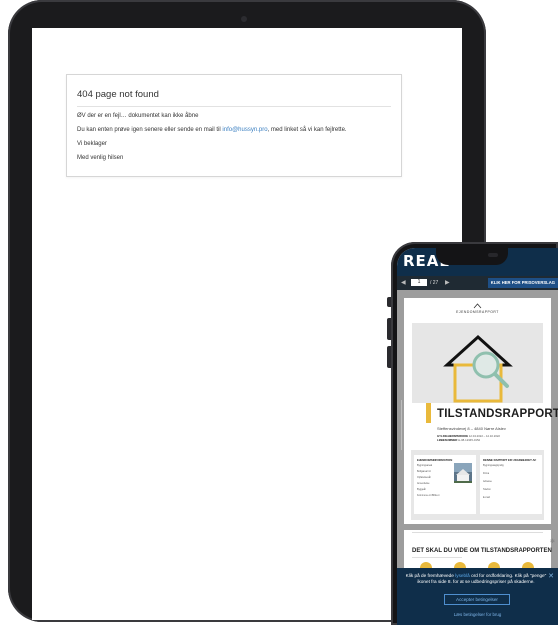 This screenshot has width=558, height=625. What do you see at coordinates (244, 130) in the screenshot?
I see `support-email-link: info@hussyn.pro` at bounding box center [244, 130].